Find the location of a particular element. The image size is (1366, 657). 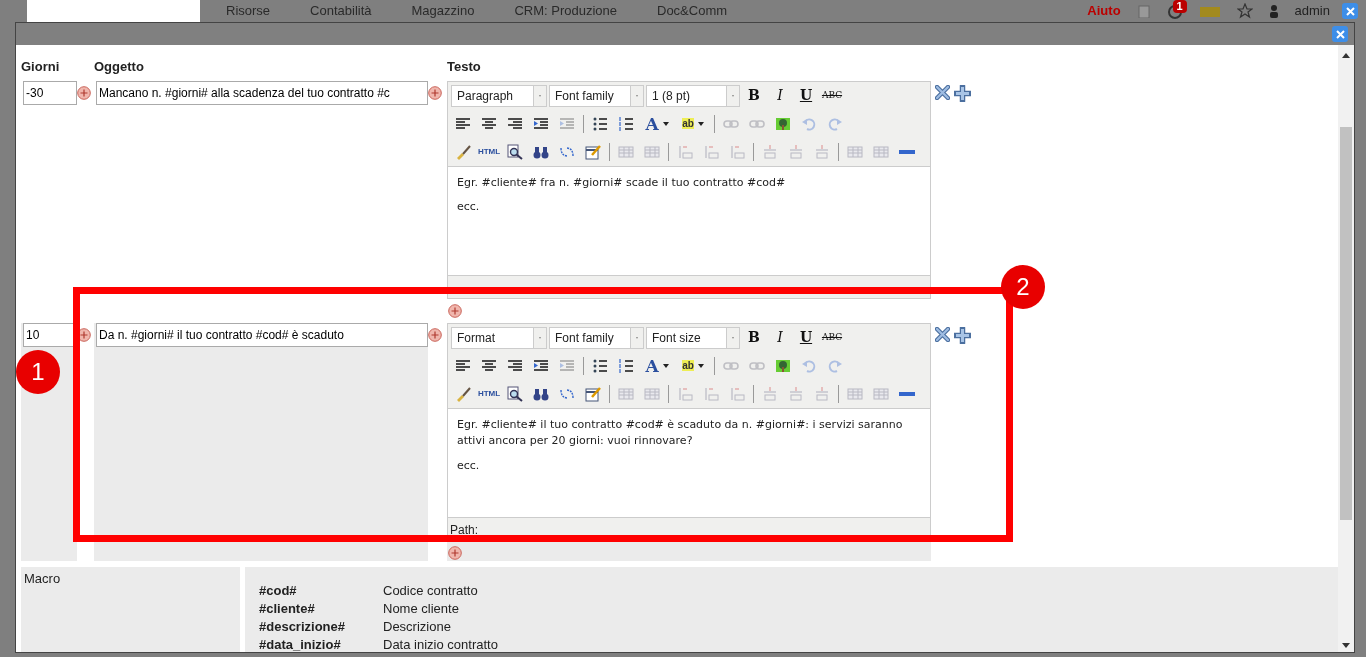

scroll-down-icon is located at coordinates (1346, 645).